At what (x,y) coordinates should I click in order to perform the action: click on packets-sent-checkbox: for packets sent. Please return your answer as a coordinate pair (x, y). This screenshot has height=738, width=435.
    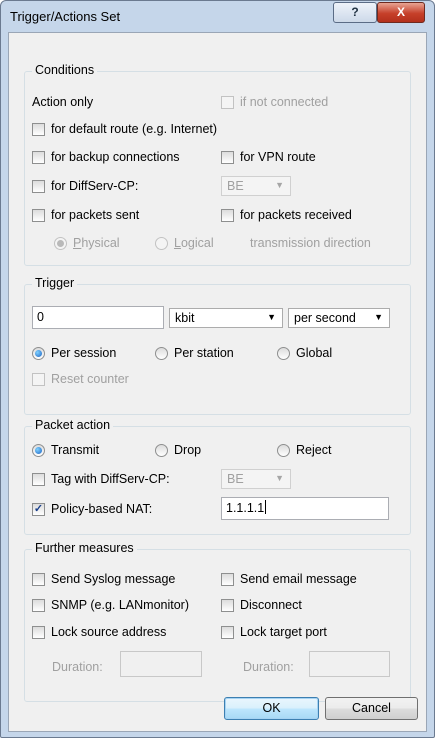
    Looking at the image, I should click on (85, 215).